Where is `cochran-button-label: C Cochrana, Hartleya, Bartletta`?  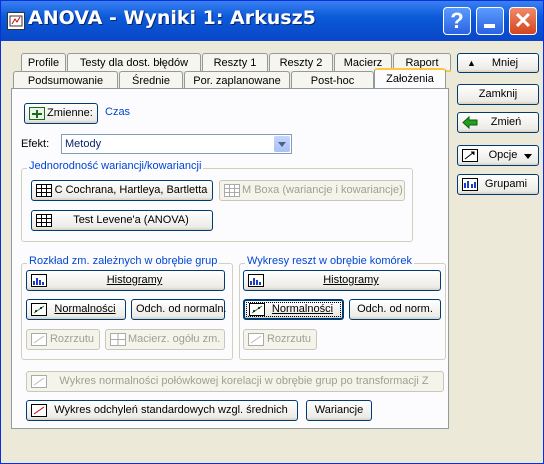
cochran-button-label: C Cochrana, Hartleya, Bartletta is located at coordinates (131, 190).